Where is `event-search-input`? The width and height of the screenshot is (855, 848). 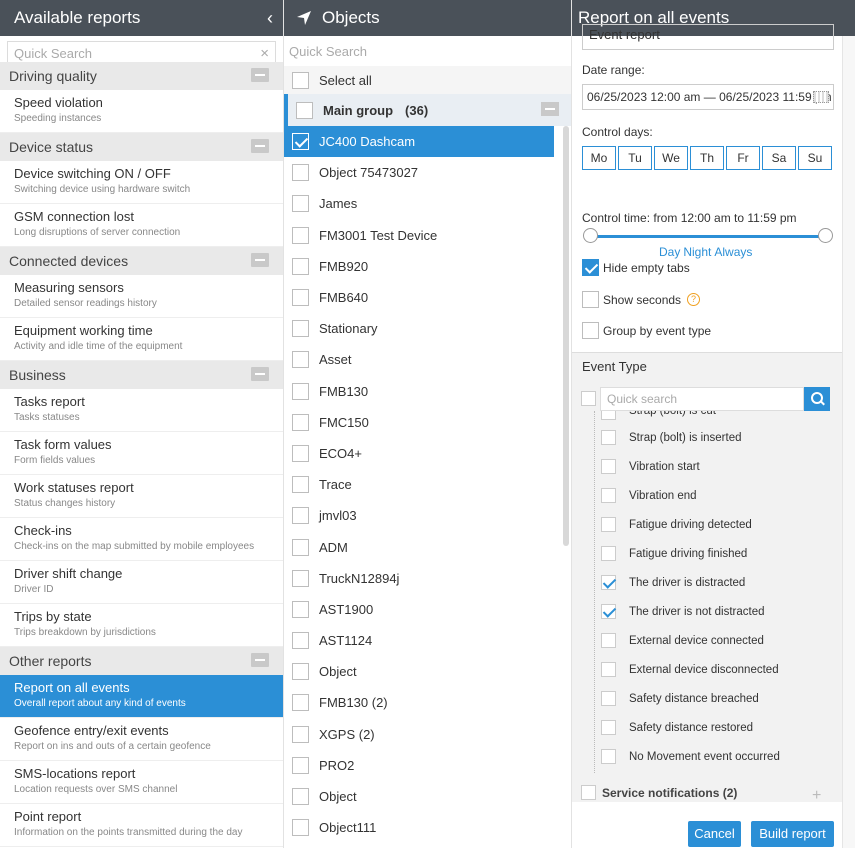 event-search-input is located at coordinates (702, 399).